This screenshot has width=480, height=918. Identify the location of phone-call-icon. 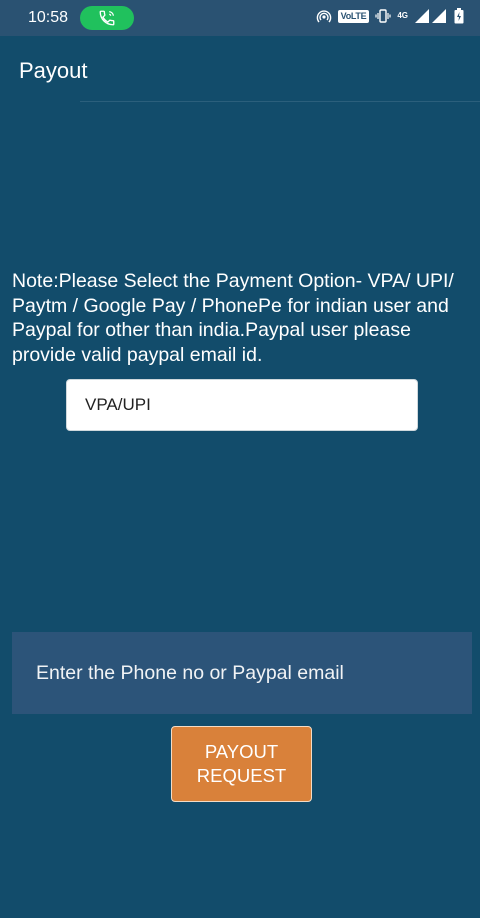
(107, 18).